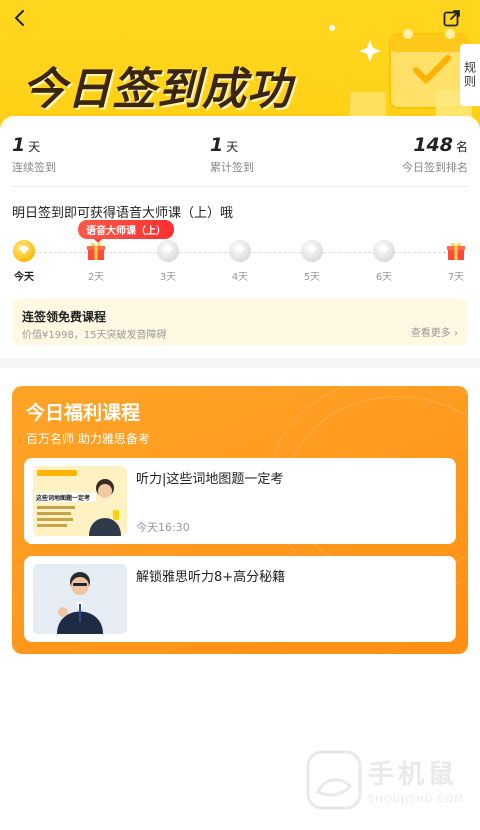 This screenshot has height=830, width=480. What do you see at coordinates (20, 18) in the screenshot?
I see `back-arrow-icon` at bounding box center [20, 18].